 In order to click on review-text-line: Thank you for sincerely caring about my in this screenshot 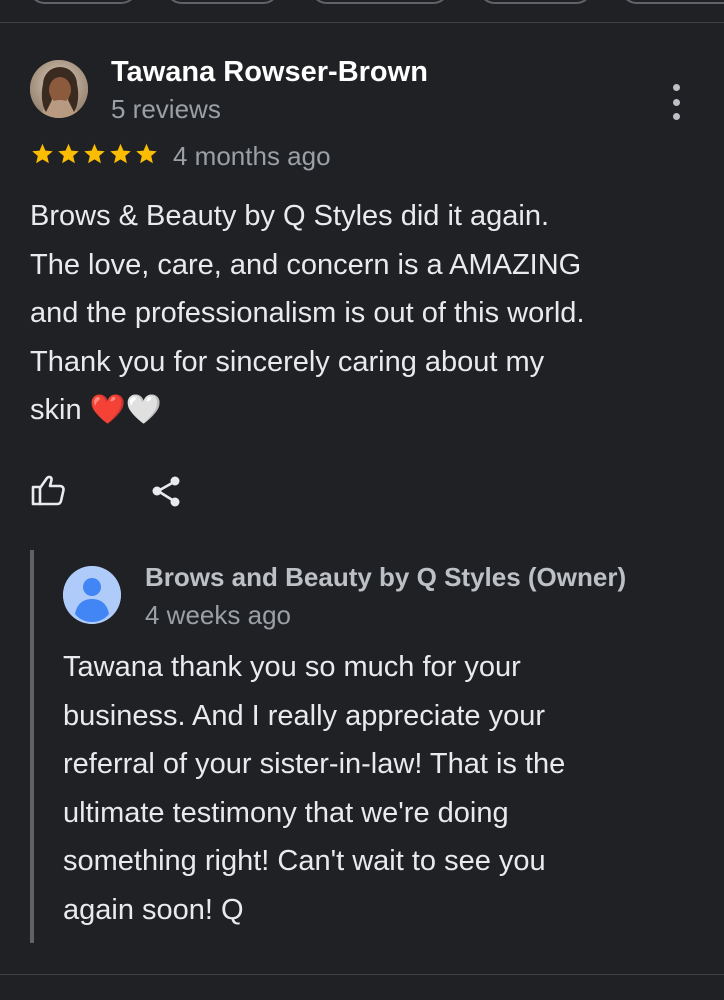, I will do `click(287, 361)`.